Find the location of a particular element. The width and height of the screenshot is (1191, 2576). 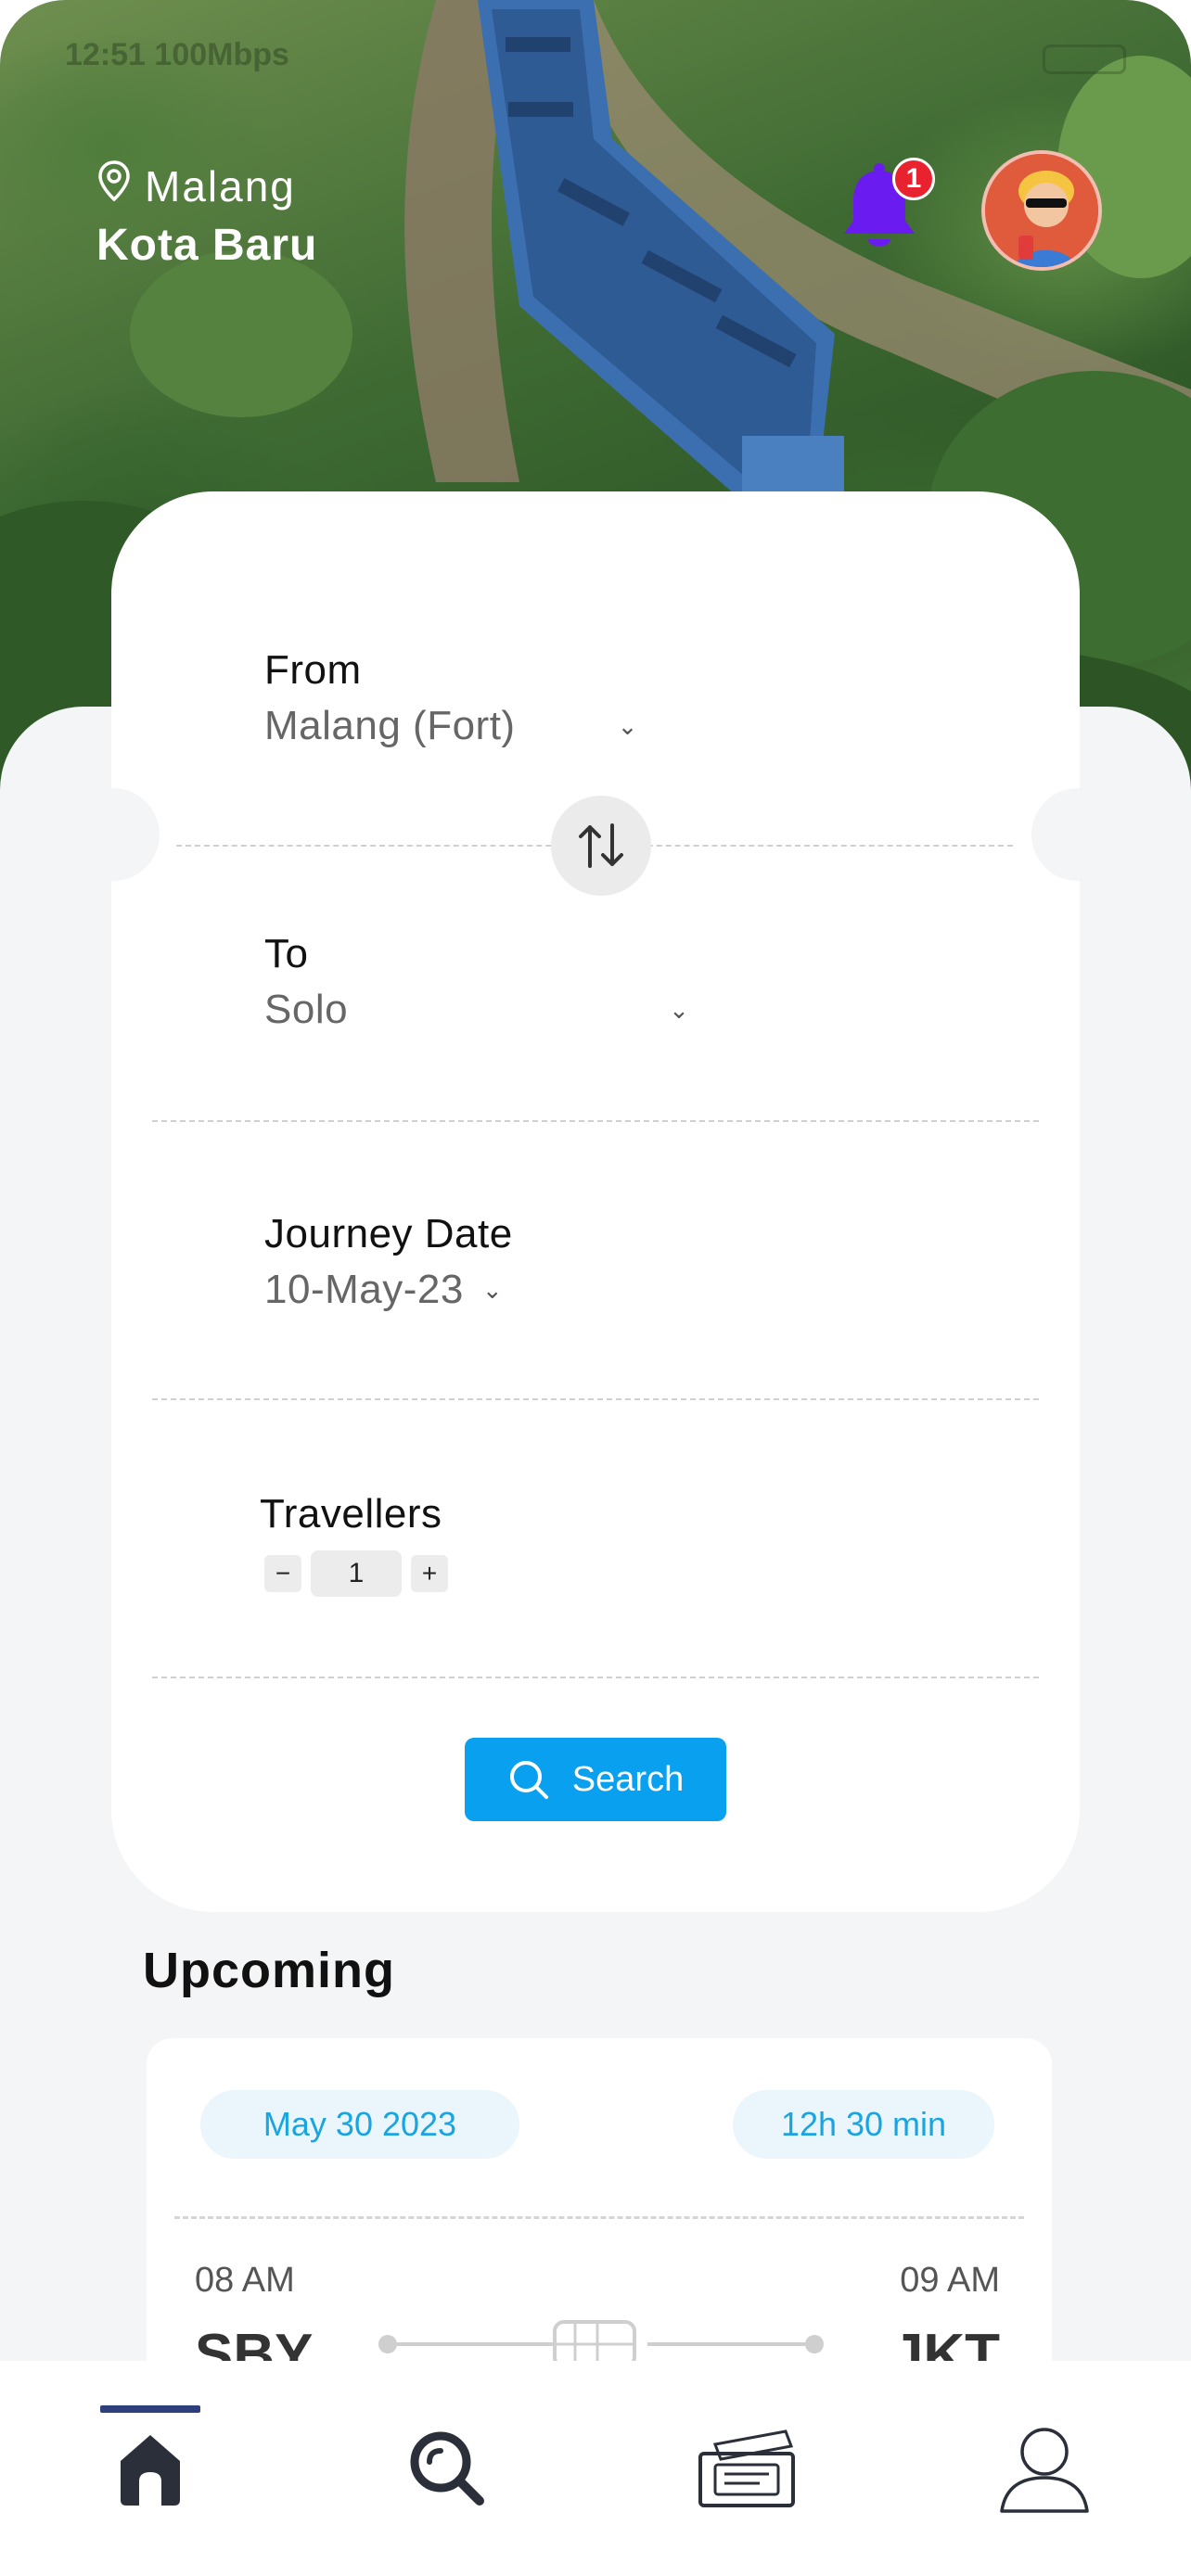

swap-stations-button is located at coordinates (601, 846).